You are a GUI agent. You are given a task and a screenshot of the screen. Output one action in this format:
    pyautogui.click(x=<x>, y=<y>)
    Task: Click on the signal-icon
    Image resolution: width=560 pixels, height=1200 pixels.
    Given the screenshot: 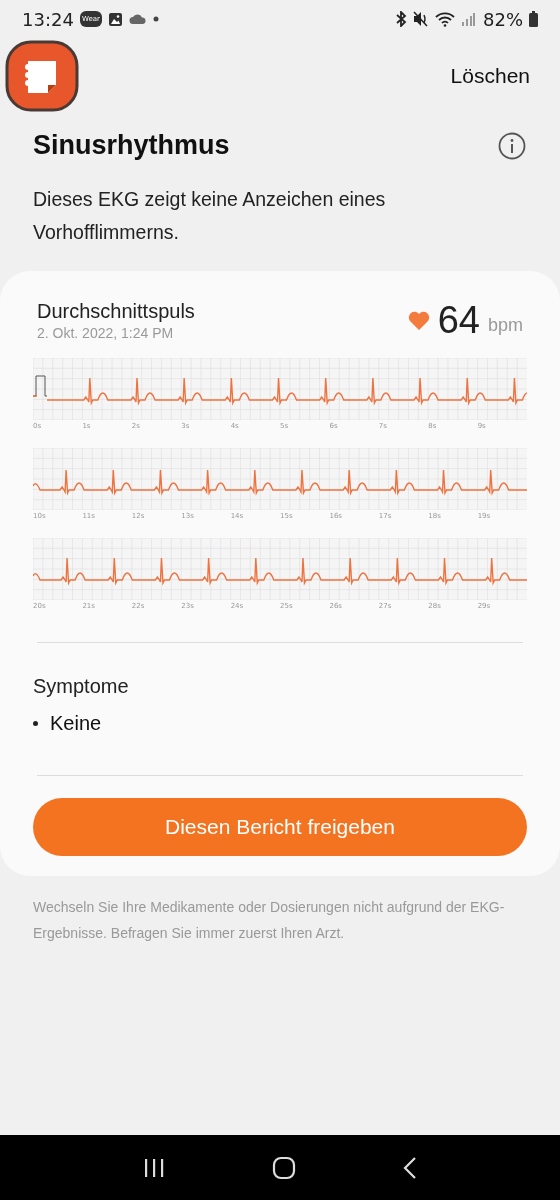 What is the action you would take?
    pyautogui.click(x=468, y=19)
    